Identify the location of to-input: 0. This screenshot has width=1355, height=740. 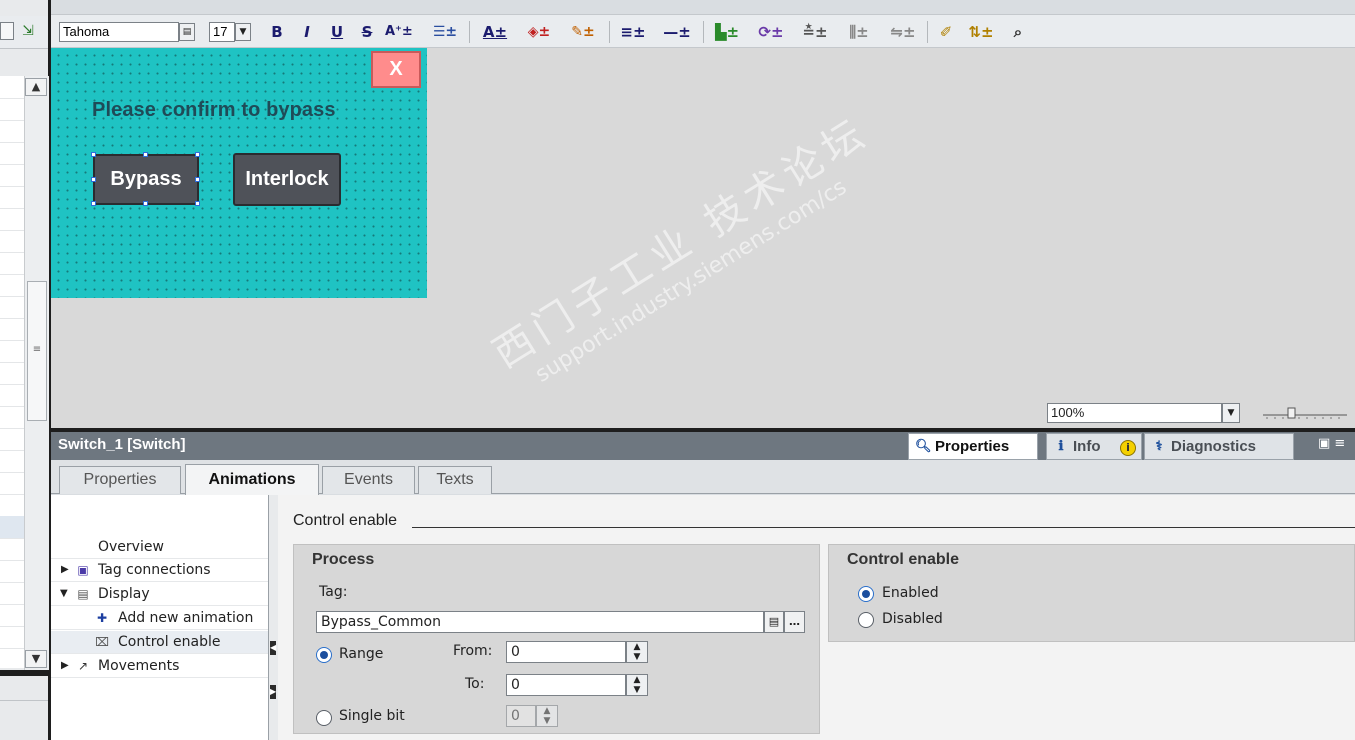
(566, 685).